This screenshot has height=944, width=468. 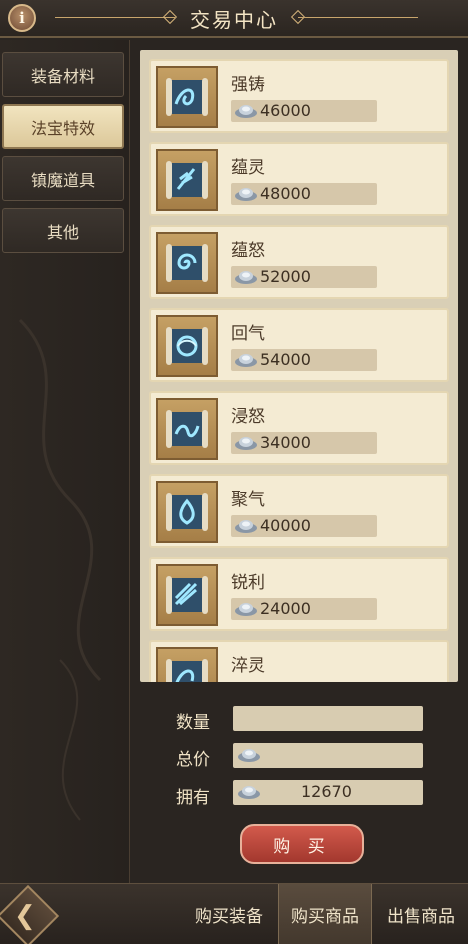 What do you see at coordinates (187, 346) in the screenshot?
I see `scroll-vortex-icon` at bounding box center [187, 346].